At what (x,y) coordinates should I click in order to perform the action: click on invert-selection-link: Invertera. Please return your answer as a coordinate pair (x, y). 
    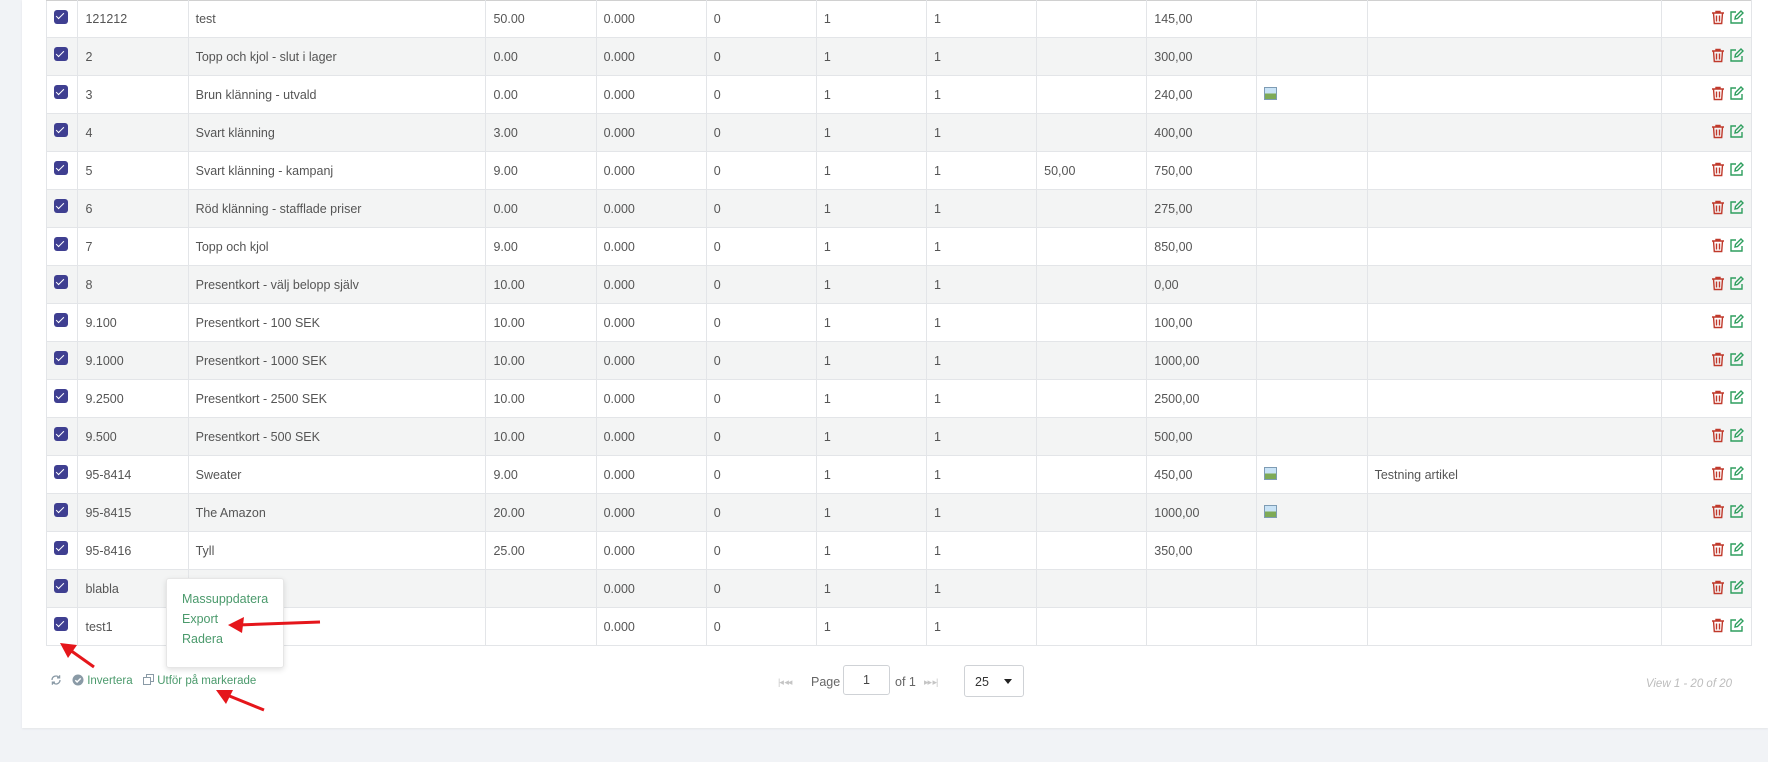
    Looking at the image, I should click on (102, 680).